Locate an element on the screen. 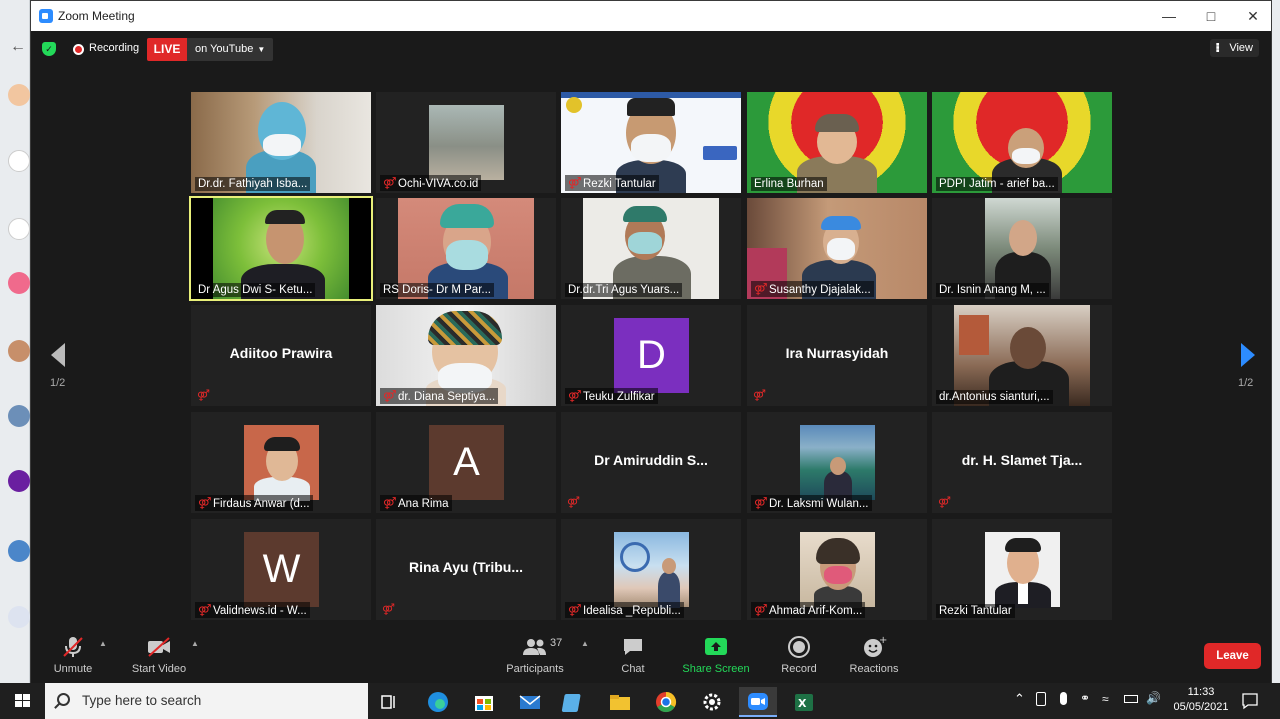 This screenshot has width=1280, height=719. background-browser-sidebar: ← is located at coordinates (15, 341).